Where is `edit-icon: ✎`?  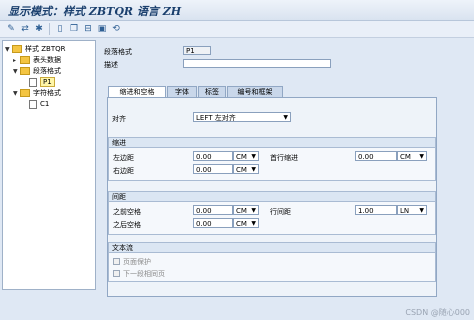
edit-icon: ✎ is located at coordinates (11, 29).